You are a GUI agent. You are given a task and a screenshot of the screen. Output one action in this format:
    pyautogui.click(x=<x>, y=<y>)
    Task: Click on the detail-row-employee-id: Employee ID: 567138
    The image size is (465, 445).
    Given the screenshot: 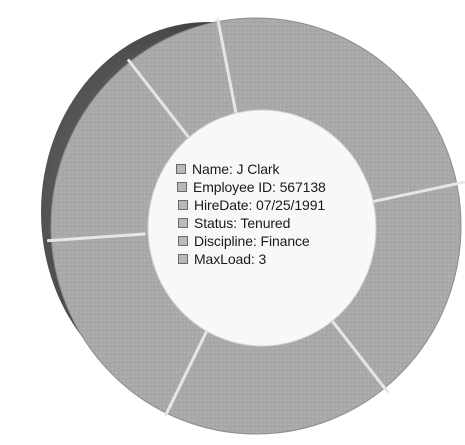 What is the action you would take?
    pyautogui.click(x=271, y=187)
    